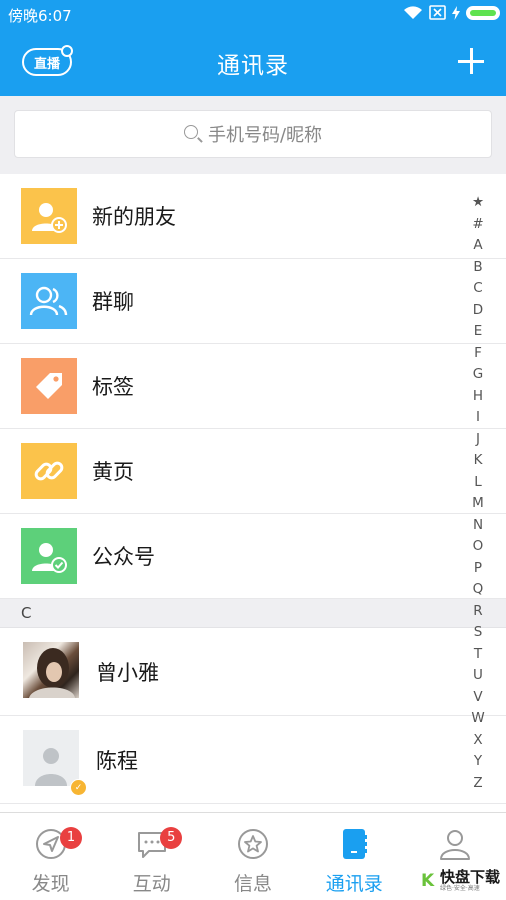 This screenshot has height=900, width=506. Describe the element at coordinates (253, 884) in the screenshot. I see `tab-label: 信息` at that location.